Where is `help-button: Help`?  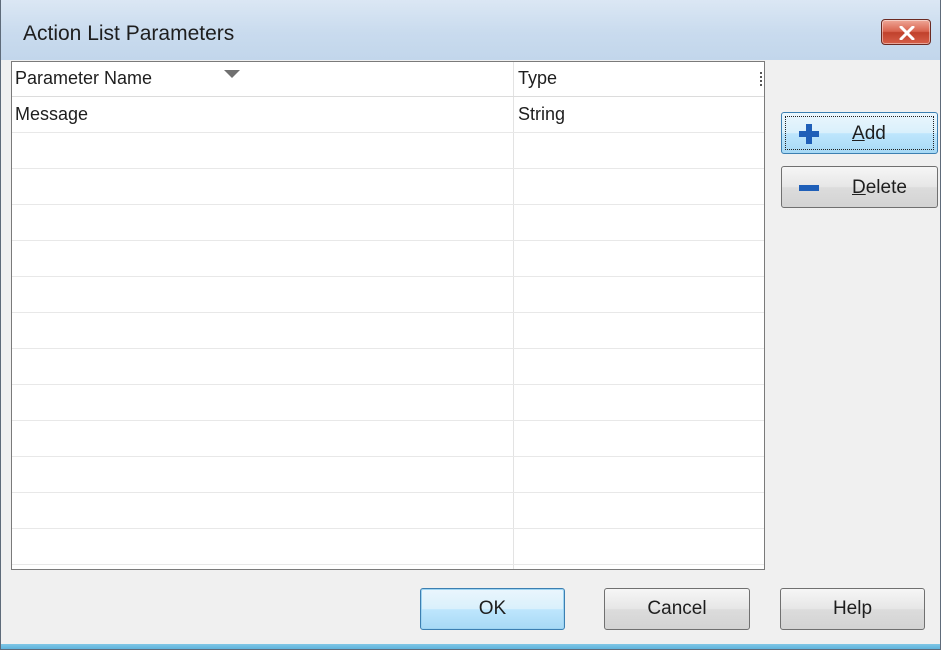
help-button: Help is located at coordinates (852, 609).